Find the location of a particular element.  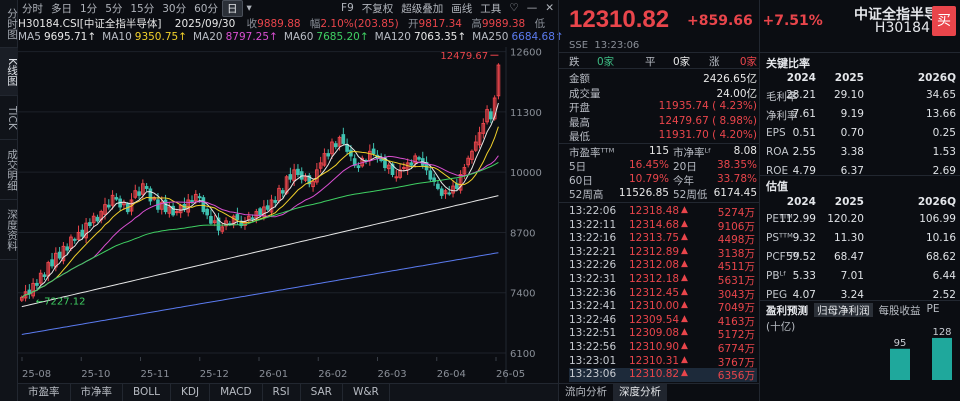

period-tab-3: 5分 is located at coordinates (113, 8).